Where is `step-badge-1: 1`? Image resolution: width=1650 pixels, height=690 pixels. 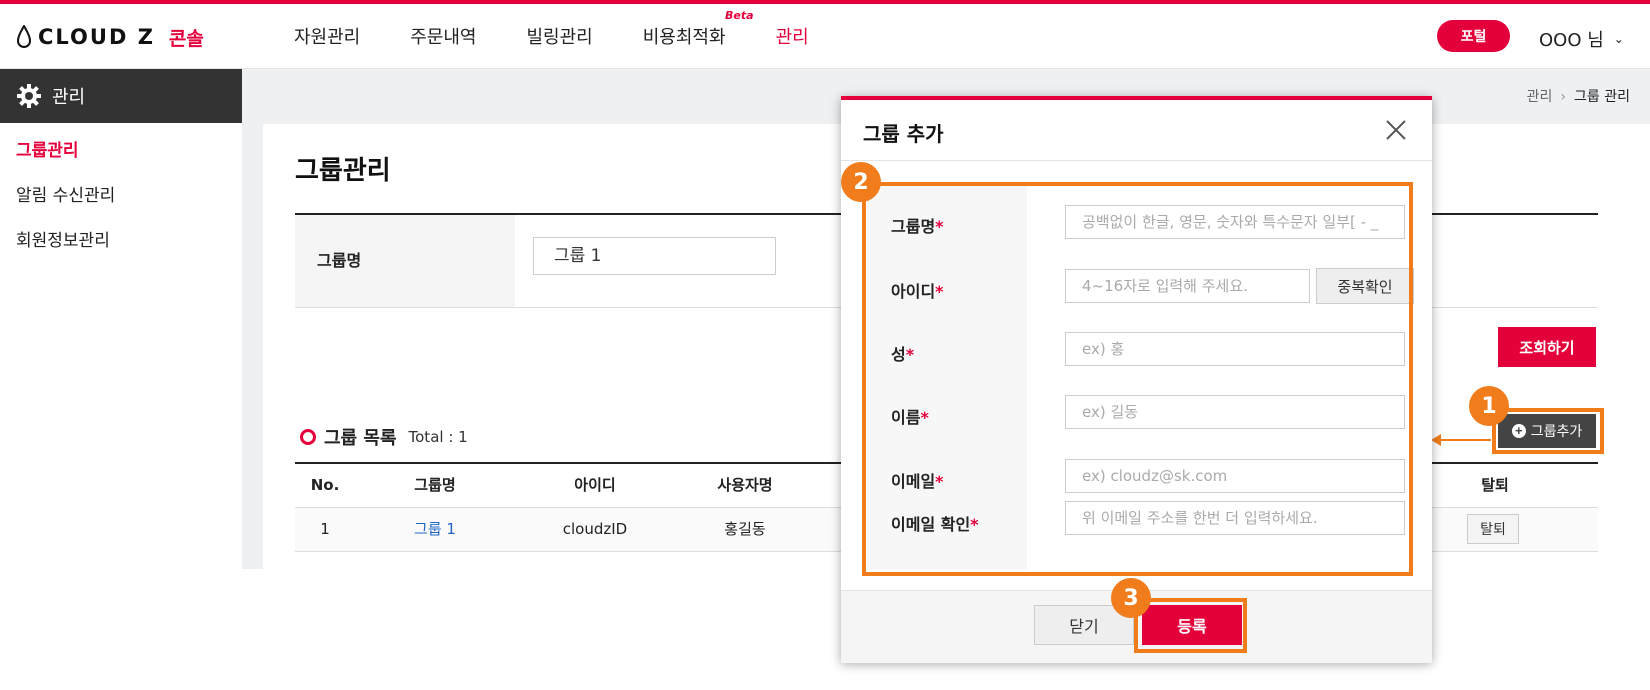
step-badge-1: 1 is located at coordinates (1489, 406).